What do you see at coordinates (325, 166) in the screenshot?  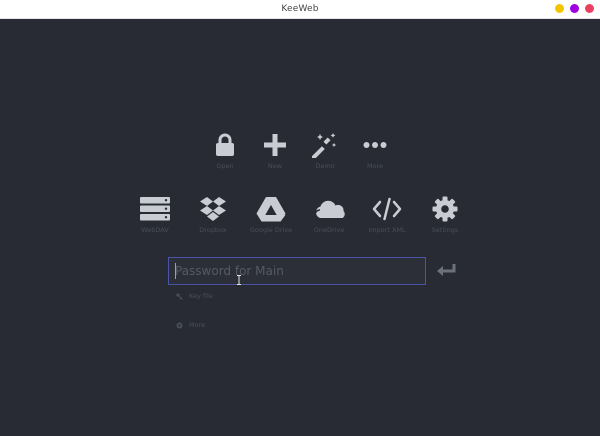 I see `demo-label: Demo` at bounding box center [325, 166].